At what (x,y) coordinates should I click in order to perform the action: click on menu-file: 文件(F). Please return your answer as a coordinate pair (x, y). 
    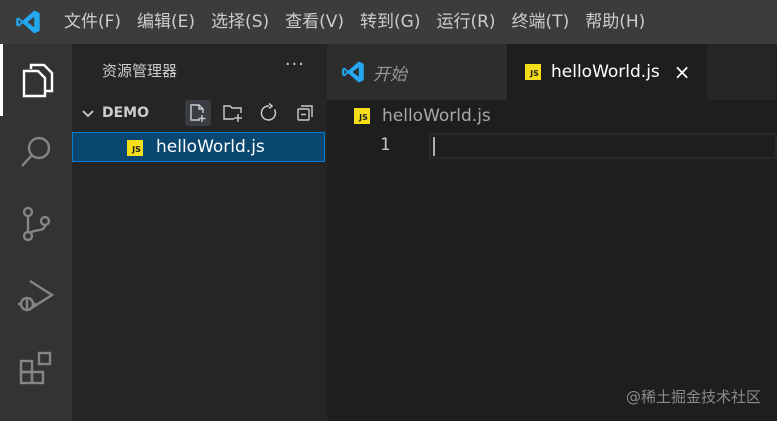
    Looking at the image, I should click on (92, 22).